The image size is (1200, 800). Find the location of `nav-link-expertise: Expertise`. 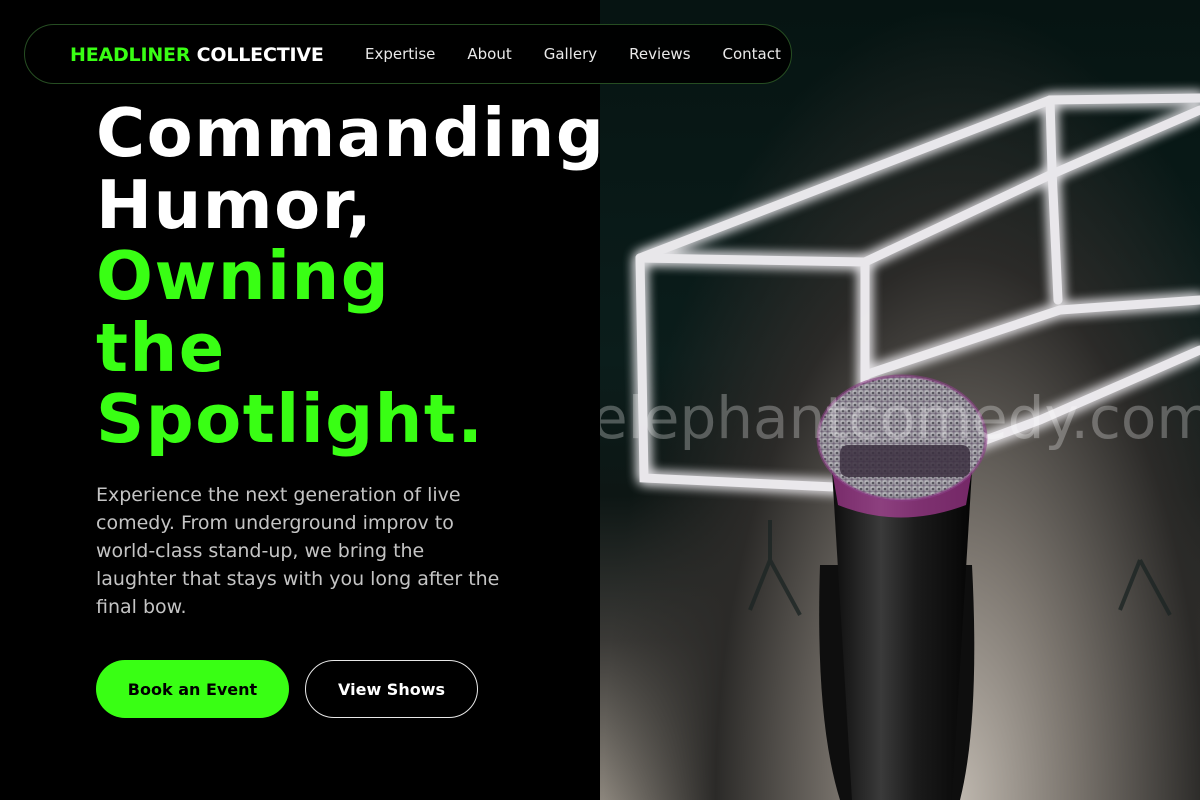

nav-link-expertise: Expertise is located at coordinates (400, 54).